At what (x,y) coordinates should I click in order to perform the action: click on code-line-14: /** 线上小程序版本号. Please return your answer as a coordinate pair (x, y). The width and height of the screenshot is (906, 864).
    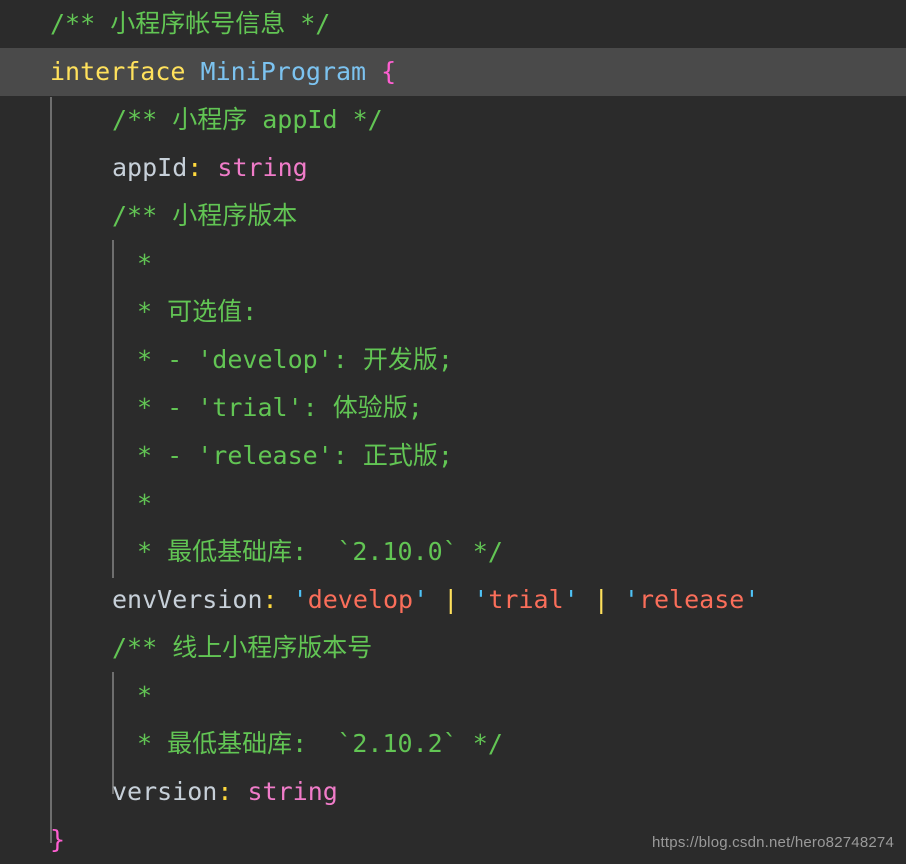
    Looking at the image, I should click on (453, 648).